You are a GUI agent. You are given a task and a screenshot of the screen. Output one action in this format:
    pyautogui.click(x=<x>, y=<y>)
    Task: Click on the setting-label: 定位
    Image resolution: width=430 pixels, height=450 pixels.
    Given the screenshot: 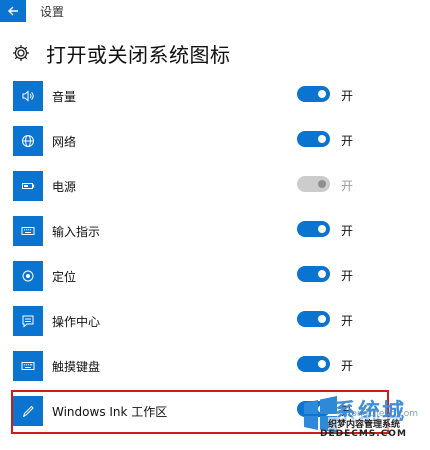 What is the action you would take?
    pyautogui.click(x=64, y=277)
    